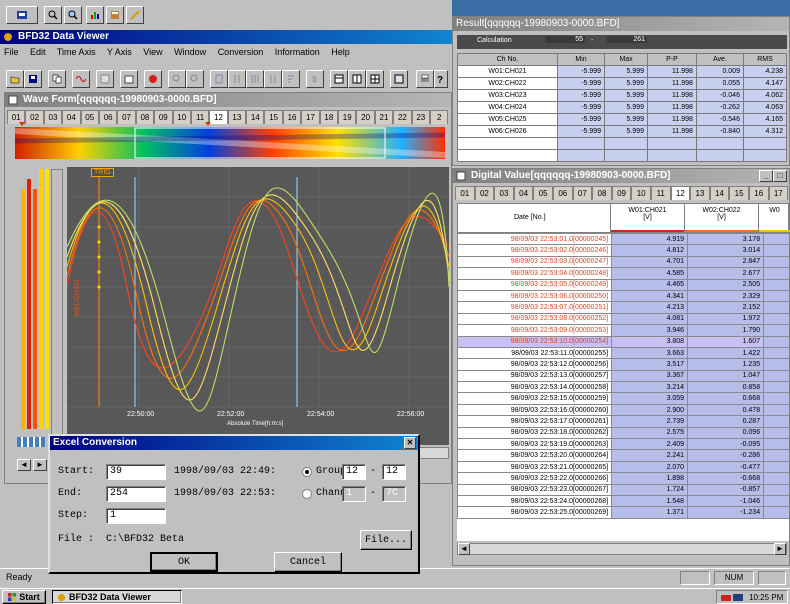 Image resolution: width=790 pixels, height=604 pixels. Describe the element at coordinates (81, 79) in the screenshot. I see `wave-icon` at that location.